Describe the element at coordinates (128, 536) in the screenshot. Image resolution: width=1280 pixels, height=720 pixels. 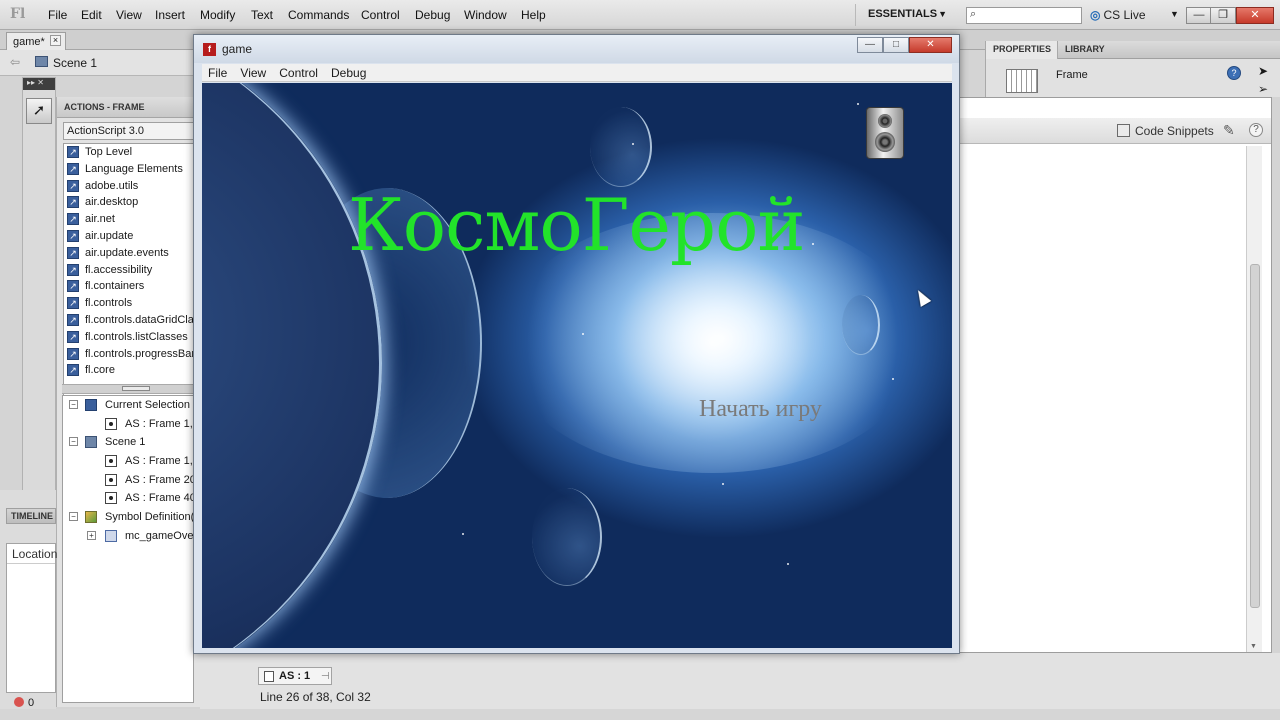
I see `tree-row-movieclip: + mc_gameOver` at that location.